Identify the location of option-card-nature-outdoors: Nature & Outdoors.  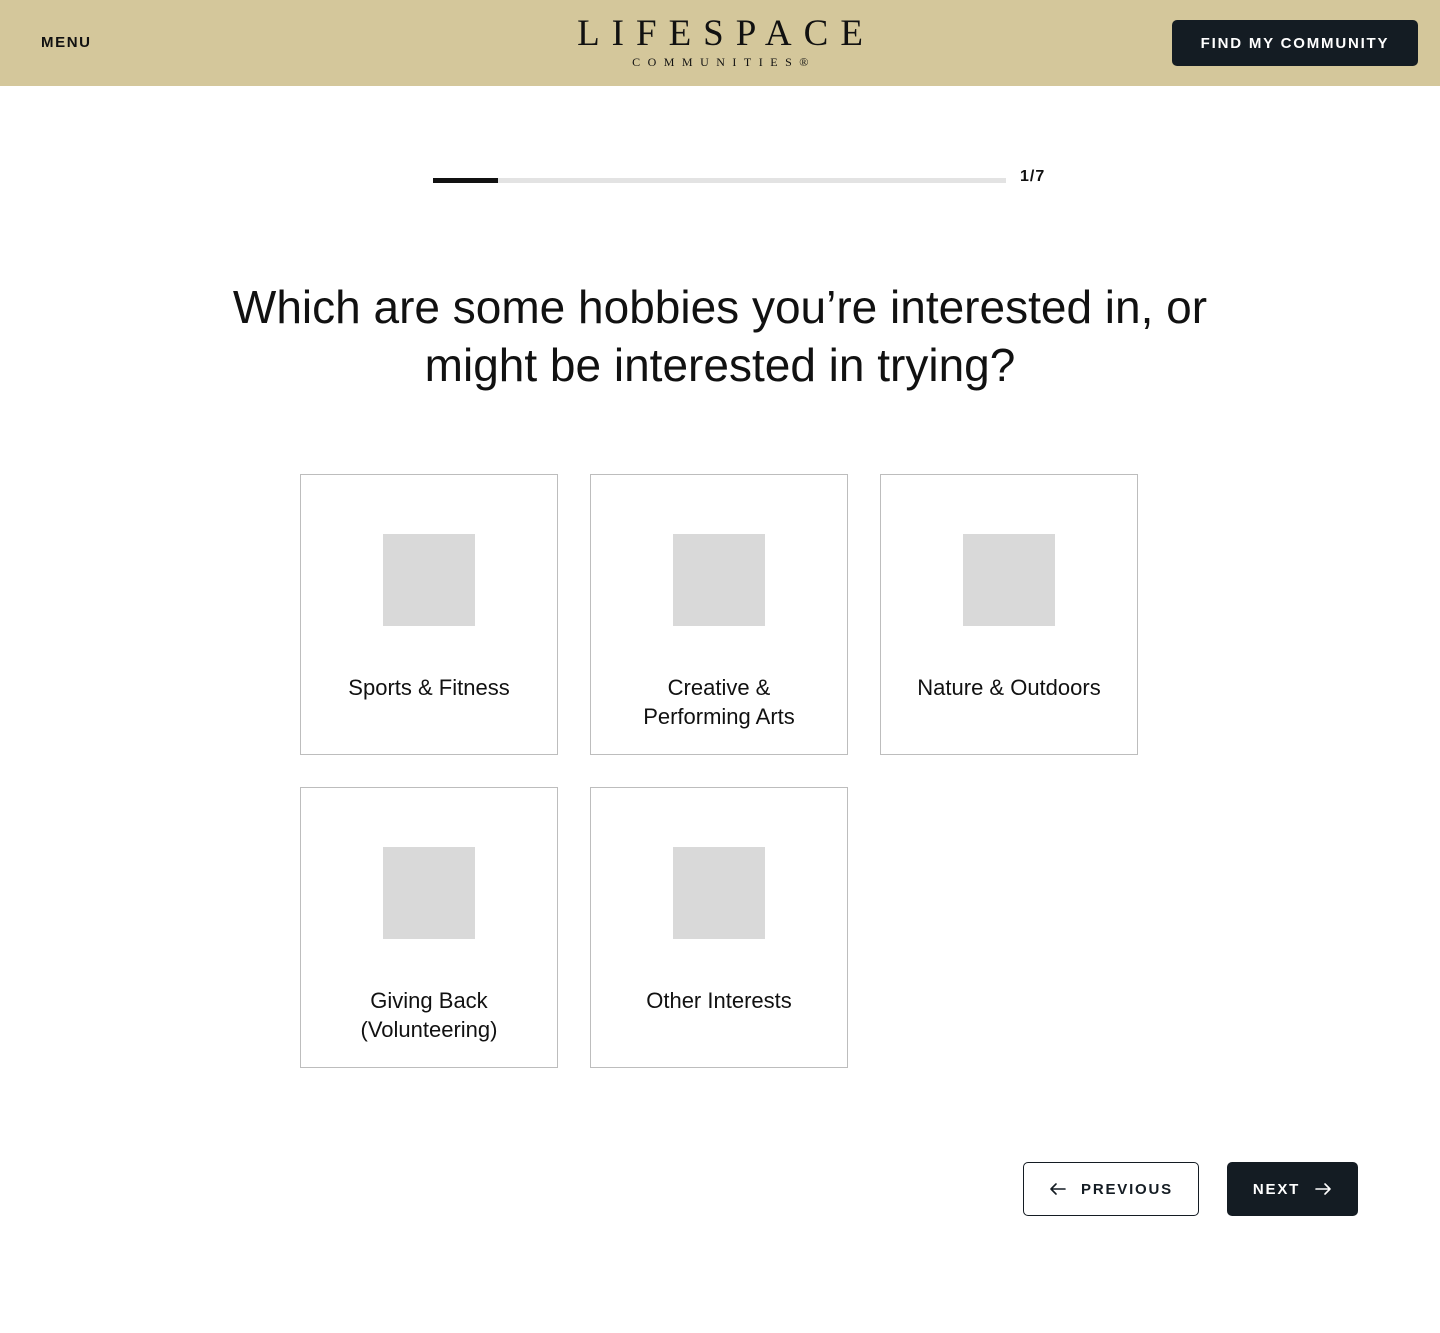
(1009, 614).